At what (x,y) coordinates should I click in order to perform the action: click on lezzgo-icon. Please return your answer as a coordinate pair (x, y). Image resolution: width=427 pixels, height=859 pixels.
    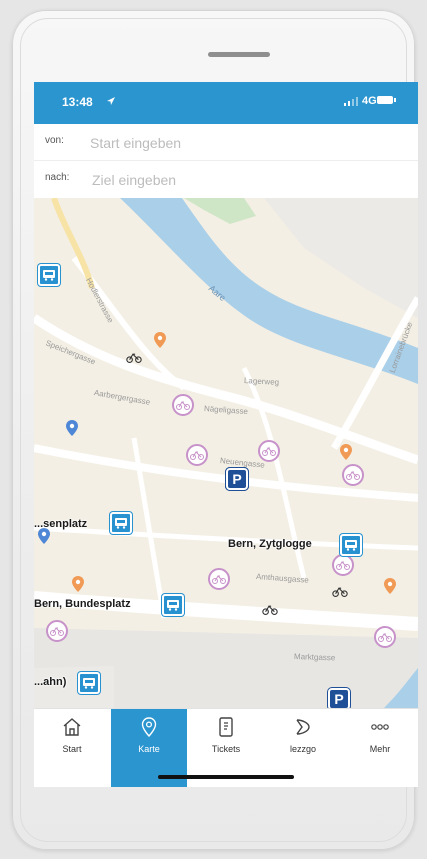
    Looking at the image, I should click on (303, 727).